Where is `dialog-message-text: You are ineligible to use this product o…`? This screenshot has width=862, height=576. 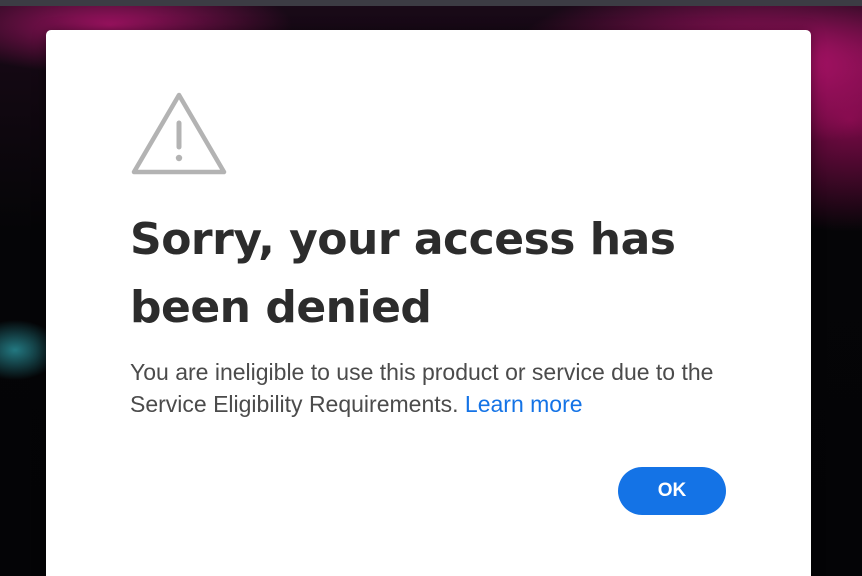
dialog-message-text: You are ineligible to use this product o… is located at coordinates (422, 388).